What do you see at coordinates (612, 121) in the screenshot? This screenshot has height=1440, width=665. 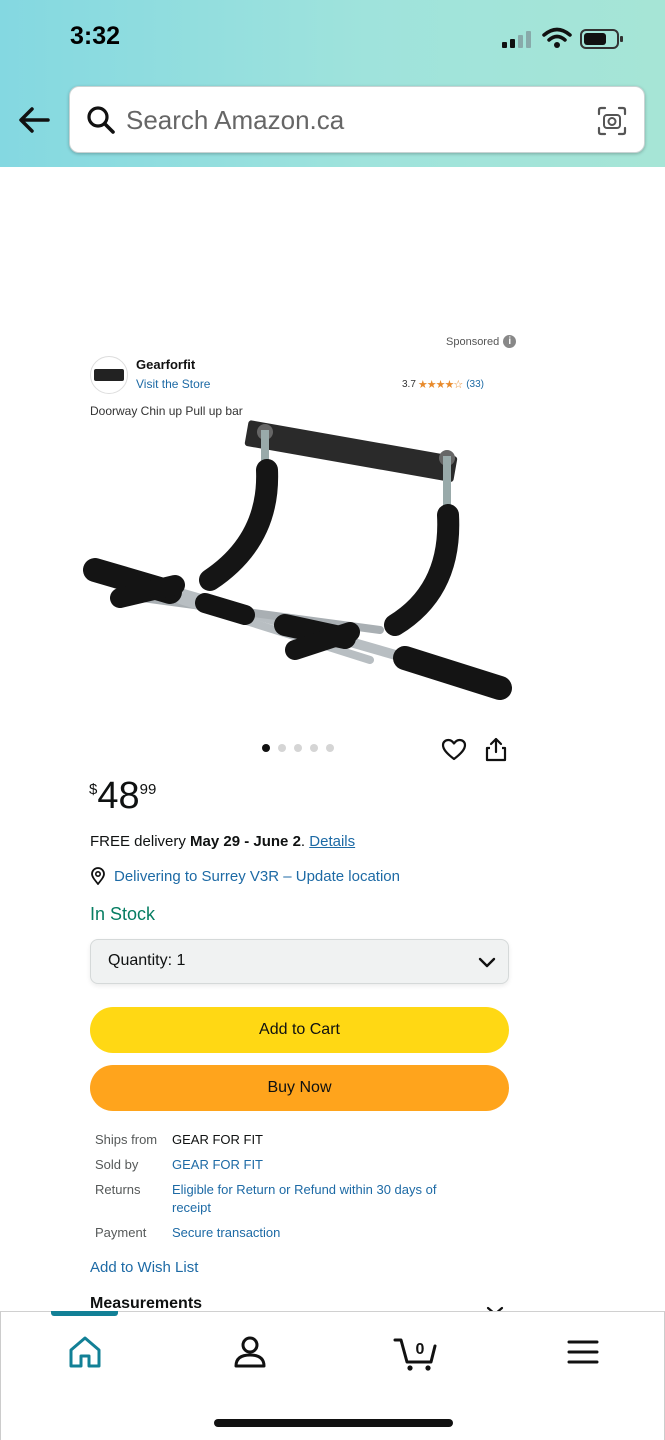 I see `camera-lens-icon` at bounding box center [612, 121].